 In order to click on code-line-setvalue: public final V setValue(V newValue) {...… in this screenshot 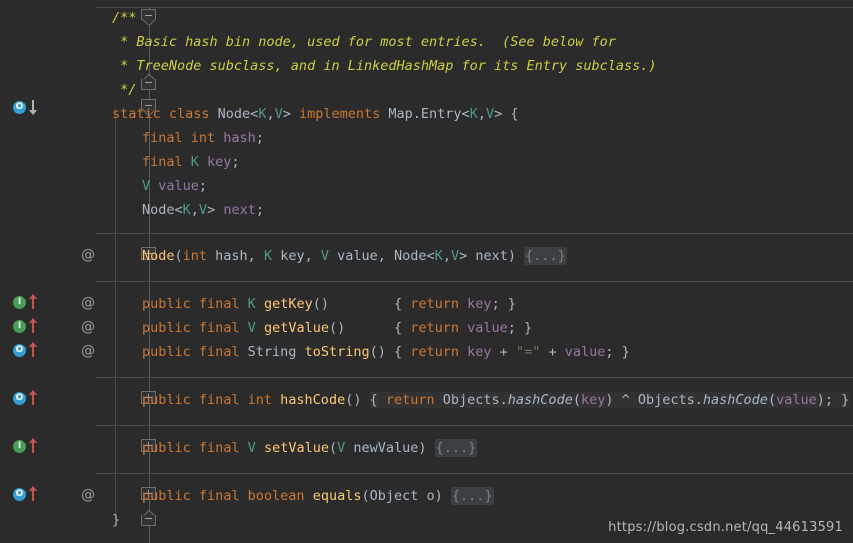, I will do `click(310, 448)`.